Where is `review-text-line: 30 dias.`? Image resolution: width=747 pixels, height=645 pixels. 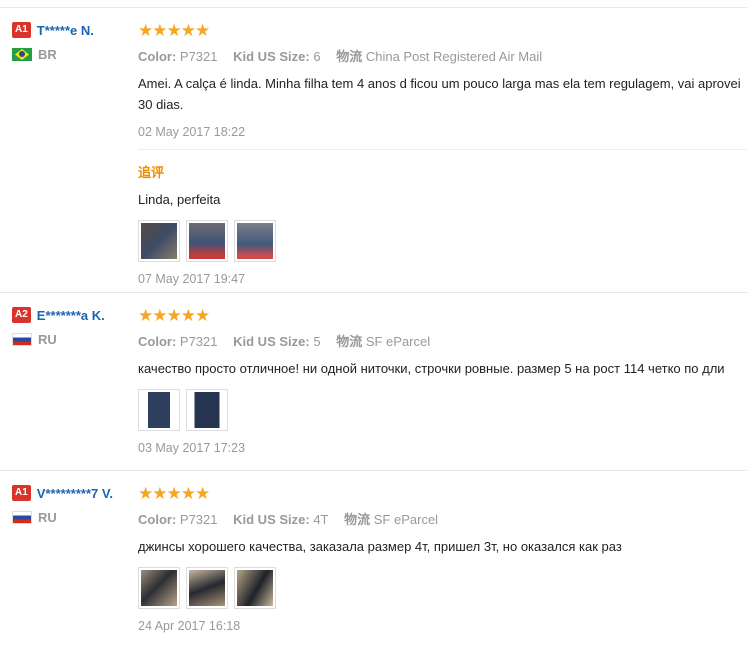
review-text-line: 30 dias. is located at coordinates (161, 104).